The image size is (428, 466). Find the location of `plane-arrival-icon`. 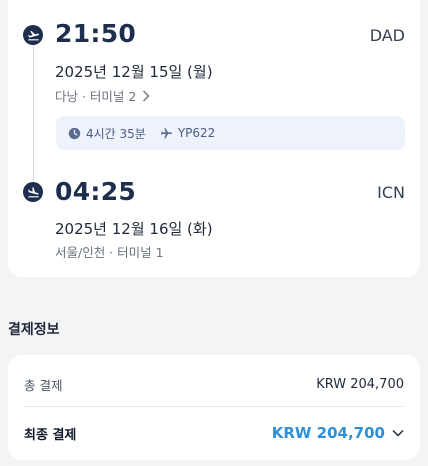

plane-arrival-icon is located at coordinates (33, 192).